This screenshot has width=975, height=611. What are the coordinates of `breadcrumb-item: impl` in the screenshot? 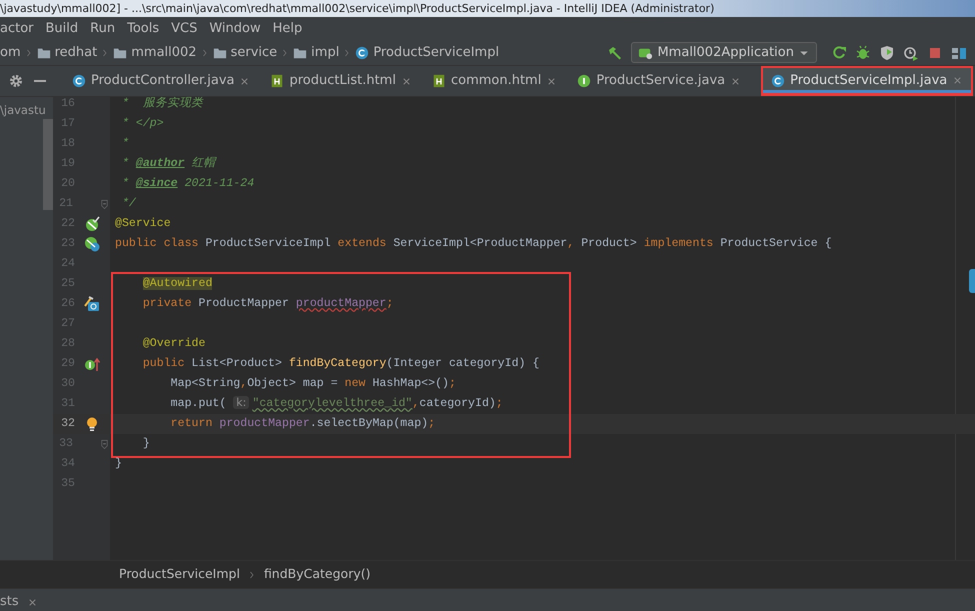 It's located at (325, 52).